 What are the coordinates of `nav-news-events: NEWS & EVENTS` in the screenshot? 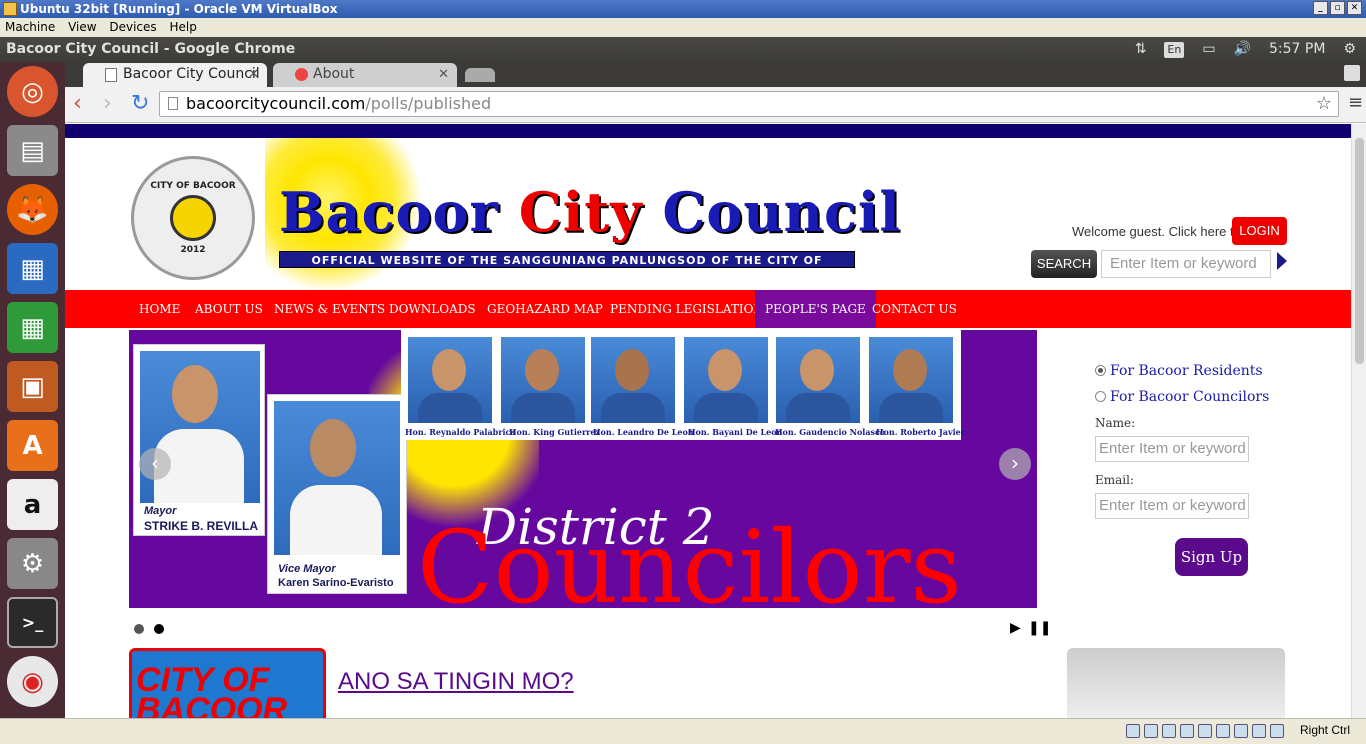 It's located at (329, 309).